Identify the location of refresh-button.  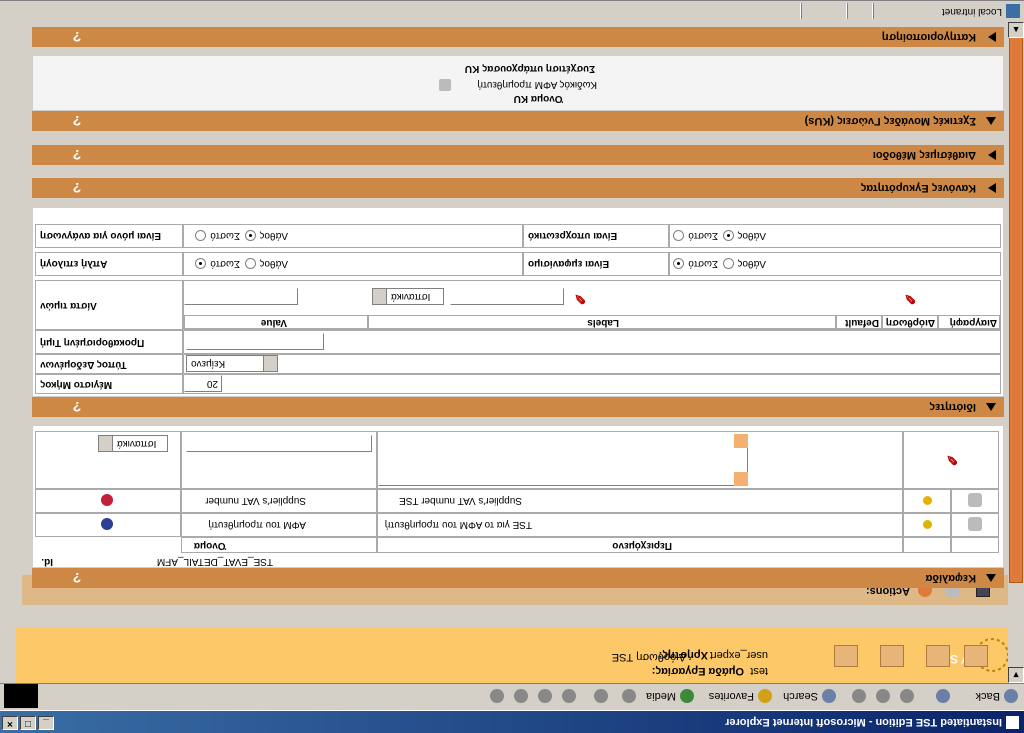
(881, 696).